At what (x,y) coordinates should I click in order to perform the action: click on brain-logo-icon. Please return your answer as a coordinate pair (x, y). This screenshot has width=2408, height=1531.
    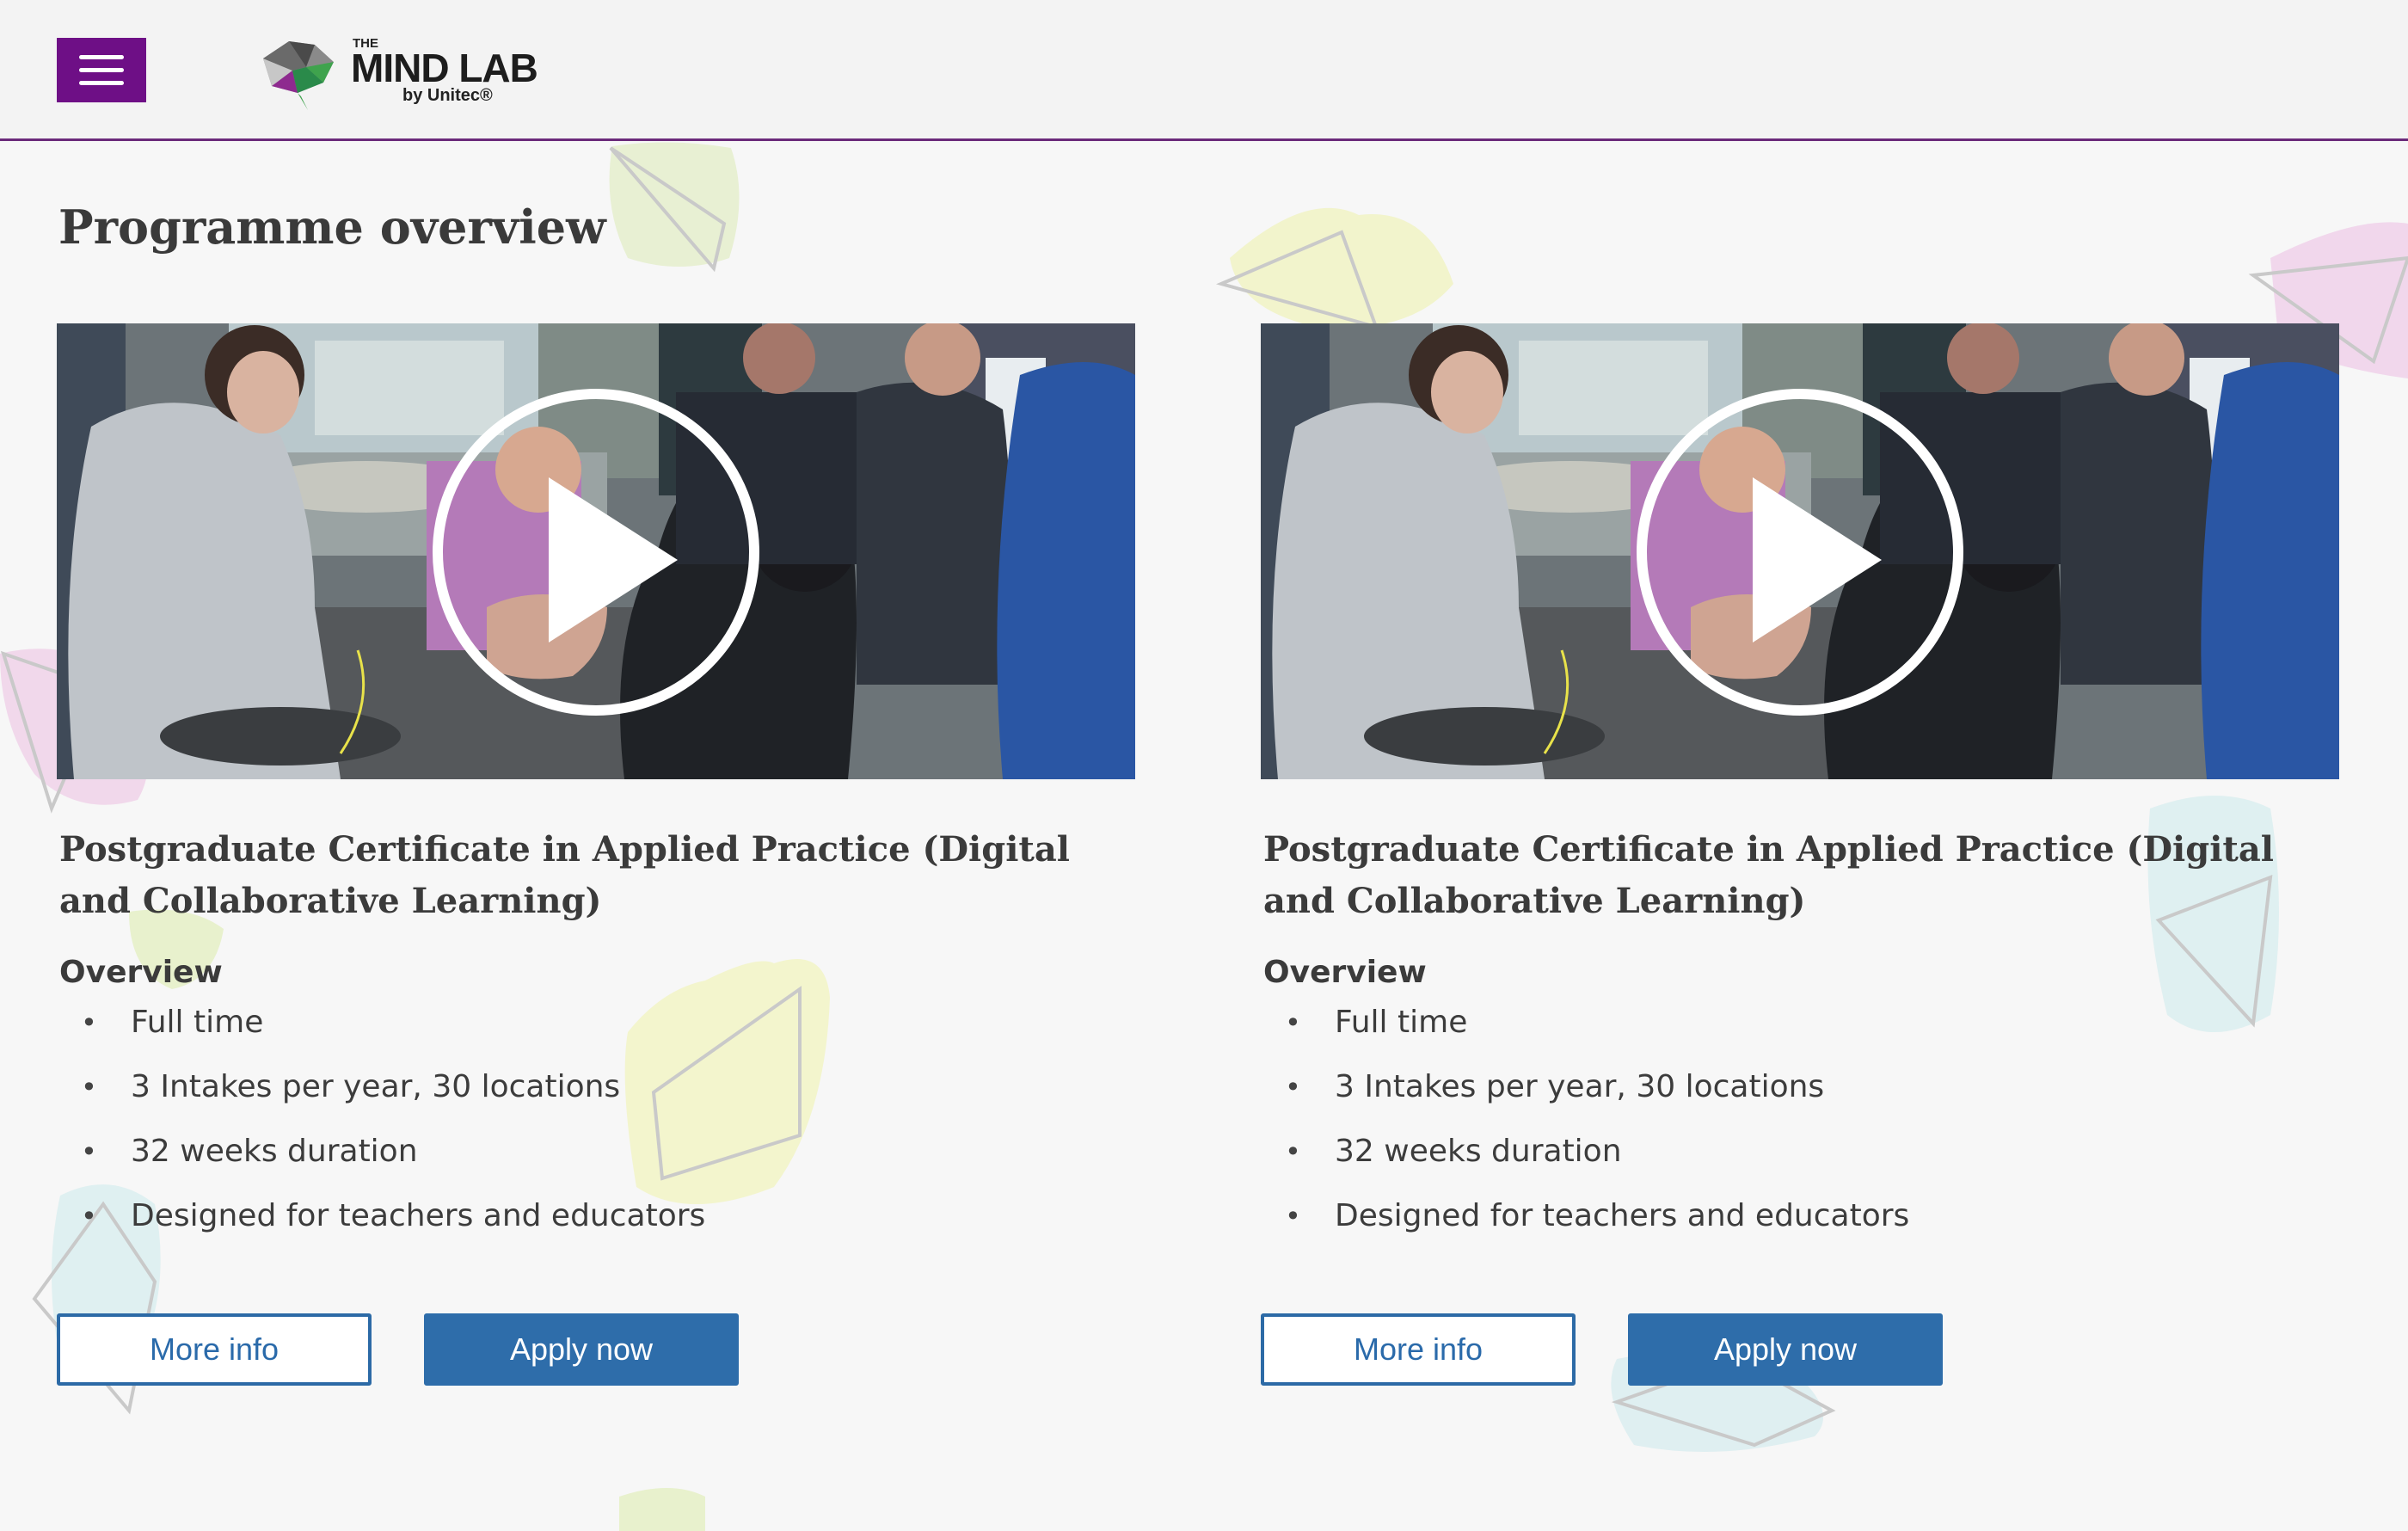
    Looking at the image, I should click on (298, 75).